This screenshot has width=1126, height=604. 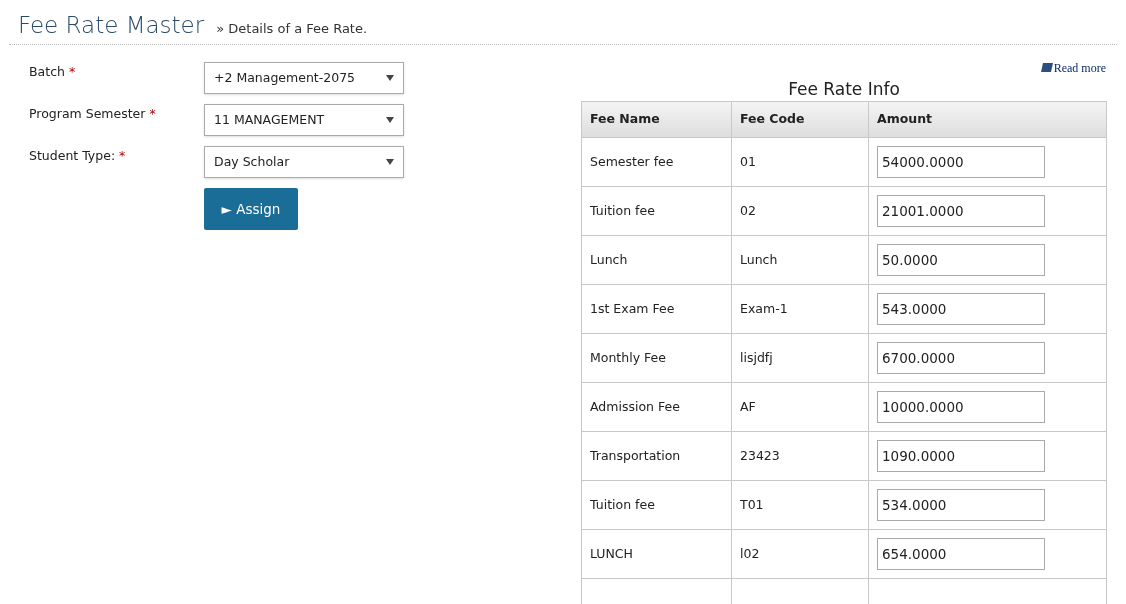 I want to click on field-label: Program Semester, so click(x=87, y=114).